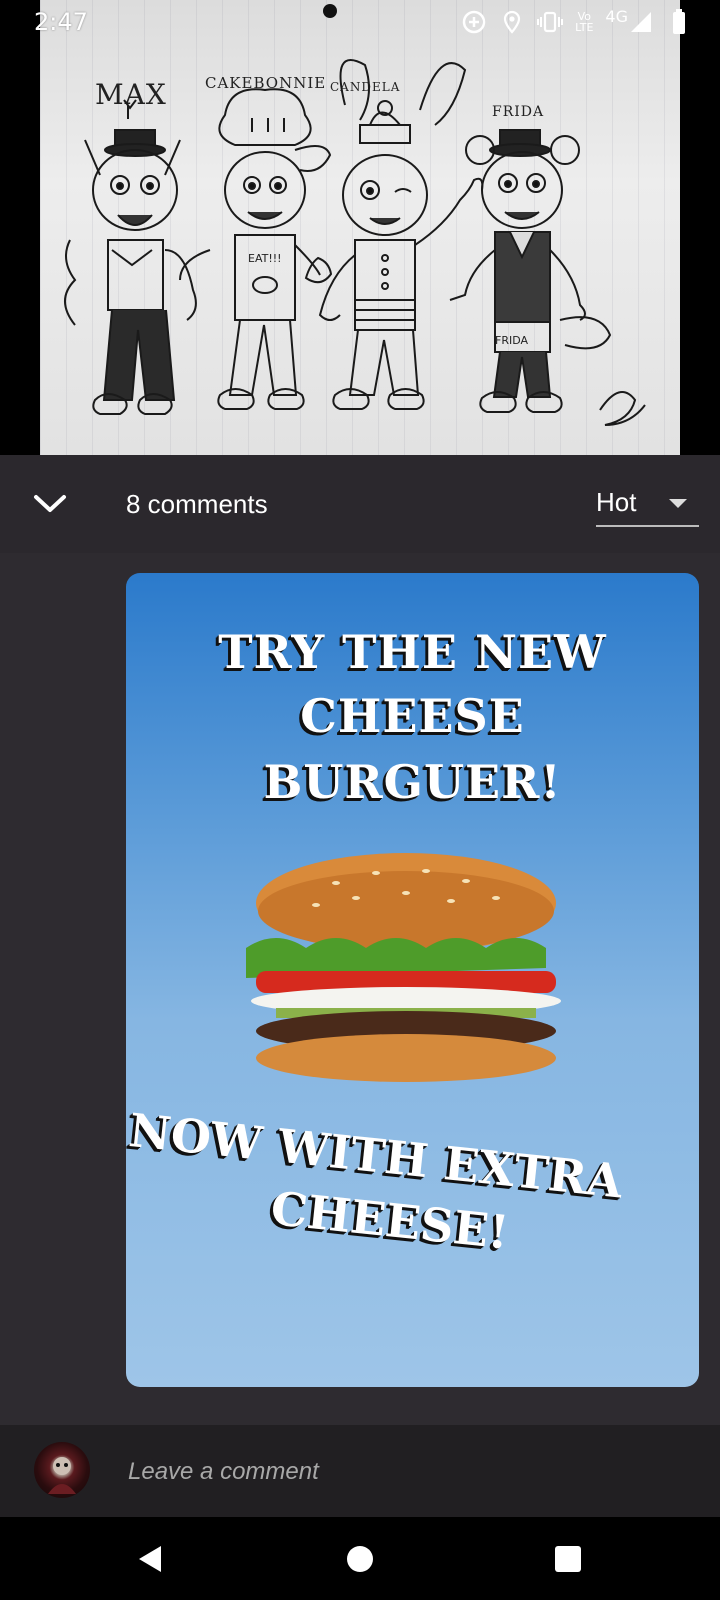  What do you see at coordinates (568, 1559) in the screenshot?
I see `recents-square-icon` at bounding box center [568, 1559].